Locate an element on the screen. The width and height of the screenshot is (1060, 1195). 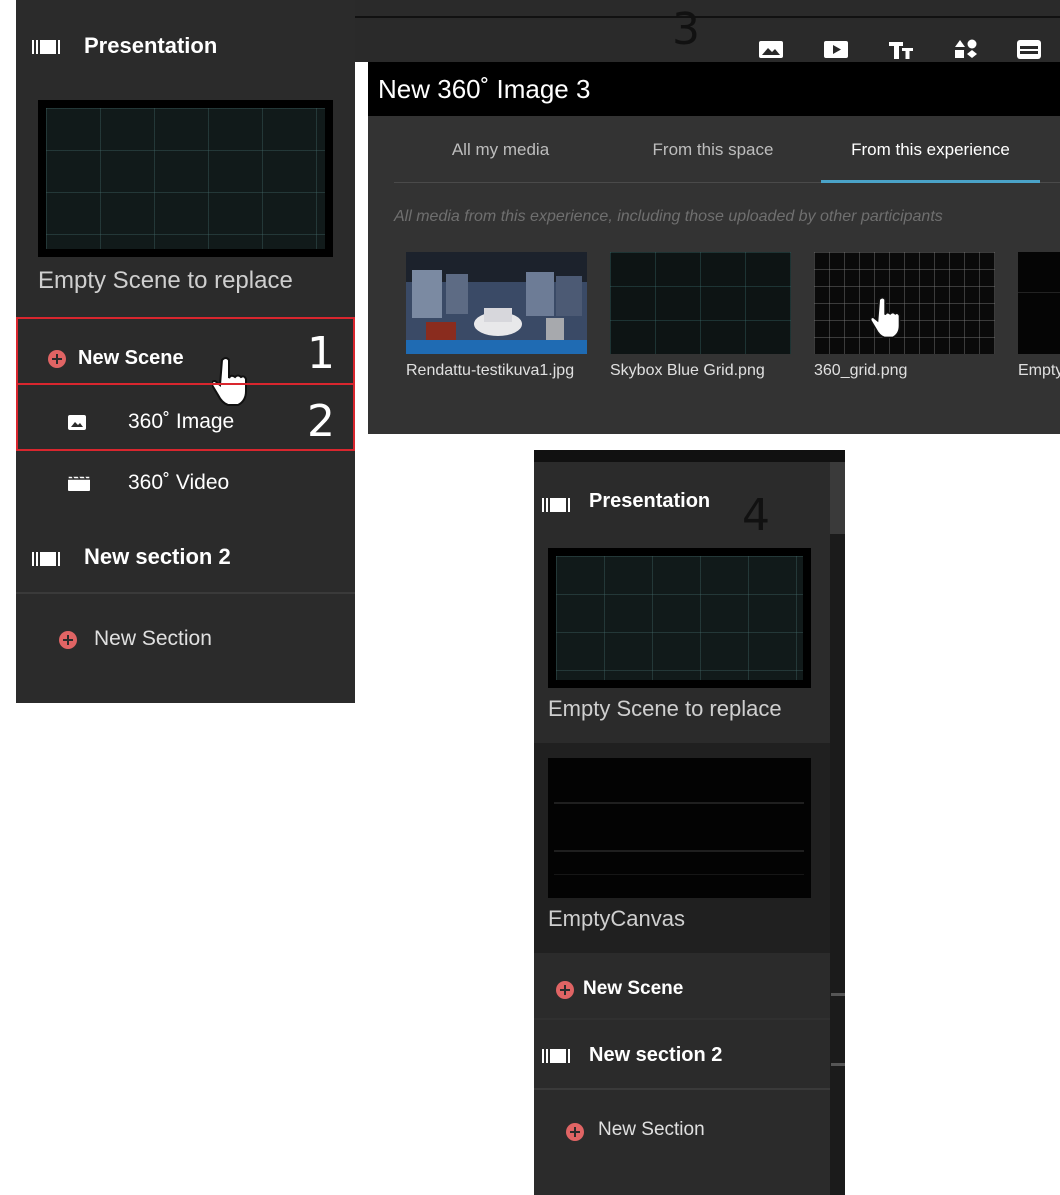
tab-all-my-media: All my media is located at coordinates (500, 150).